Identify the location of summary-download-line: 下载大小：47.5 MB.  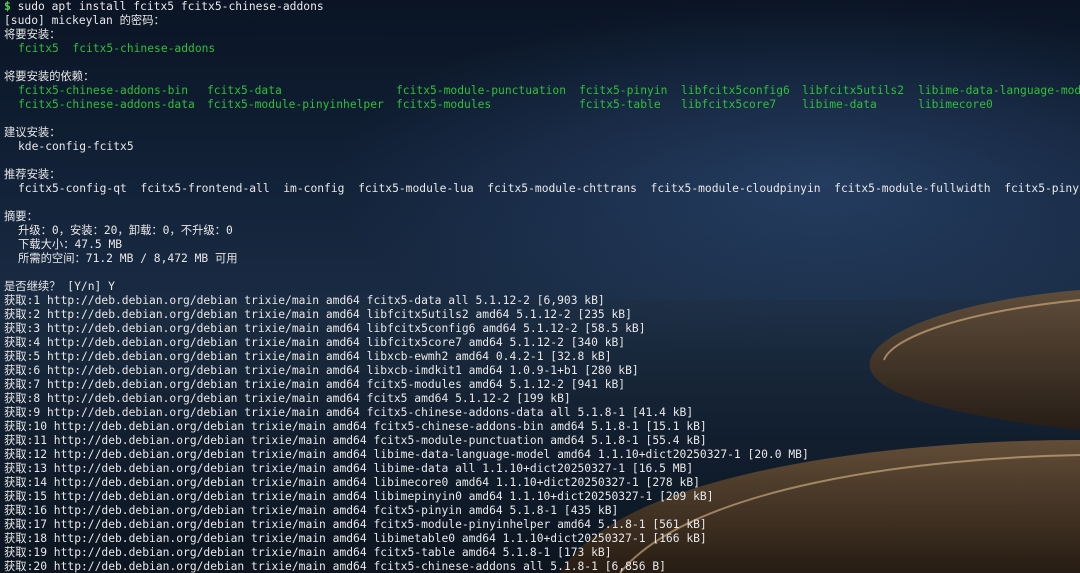
(70, 244).